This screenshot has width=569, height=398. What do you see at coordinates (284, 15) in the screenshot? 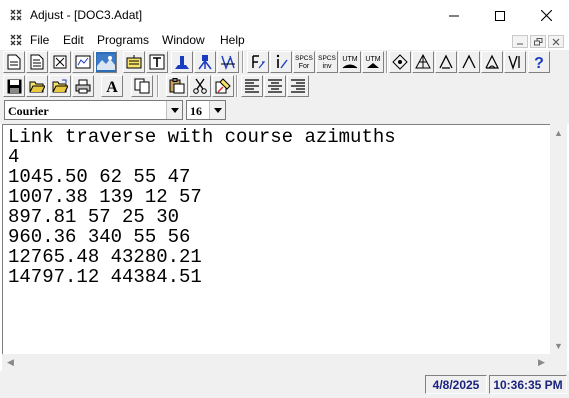
I see `title-bar: Adjust - [DOC3.Adat]` at bounding box center [284, 15].